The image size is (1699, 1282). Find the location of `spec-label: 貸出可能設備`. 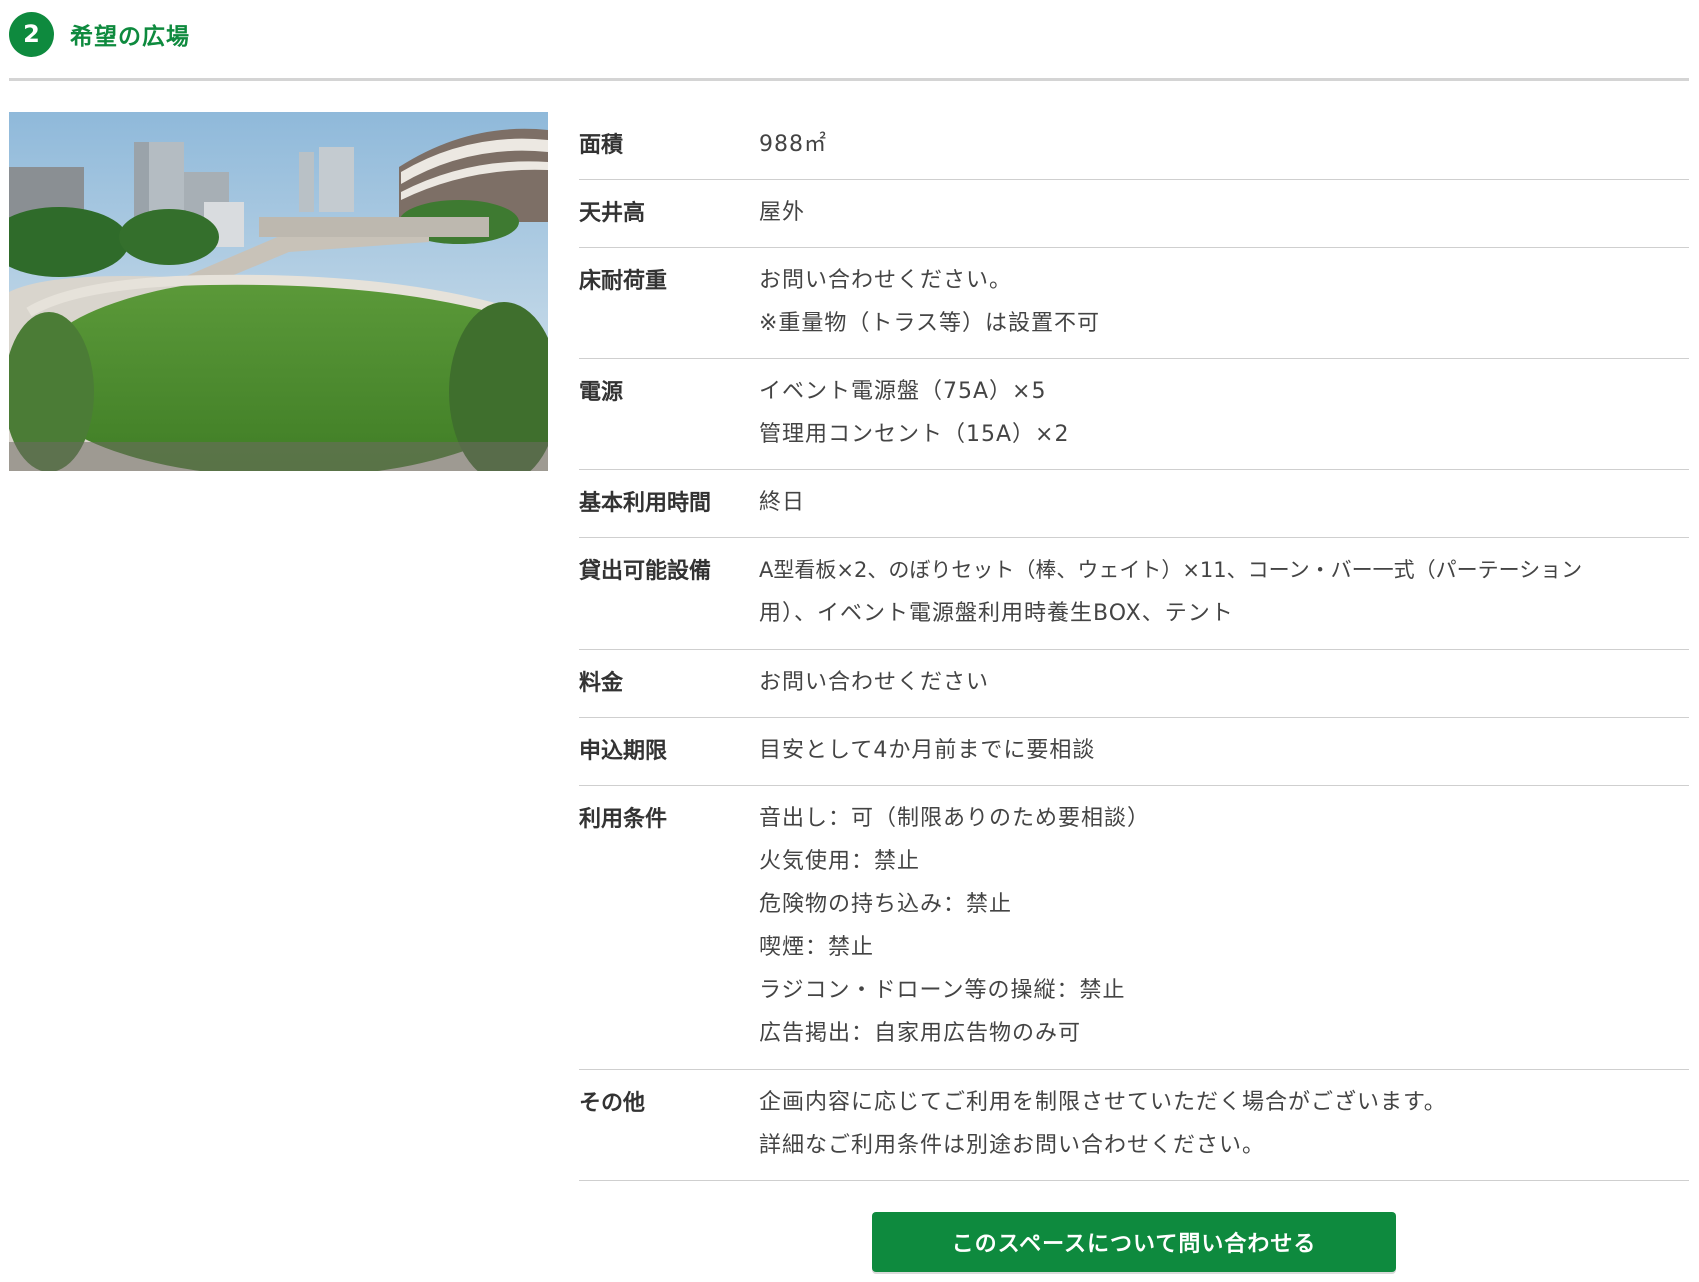

spec-label: 貸出可能設備 is located at coordinates (645, 571).